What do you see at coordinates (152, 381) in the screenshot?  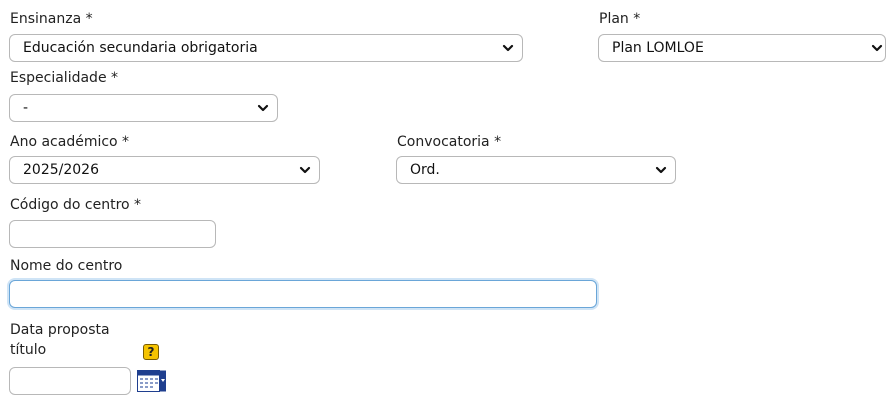 I see `calendar-icon` at bounding box center [152, 381].